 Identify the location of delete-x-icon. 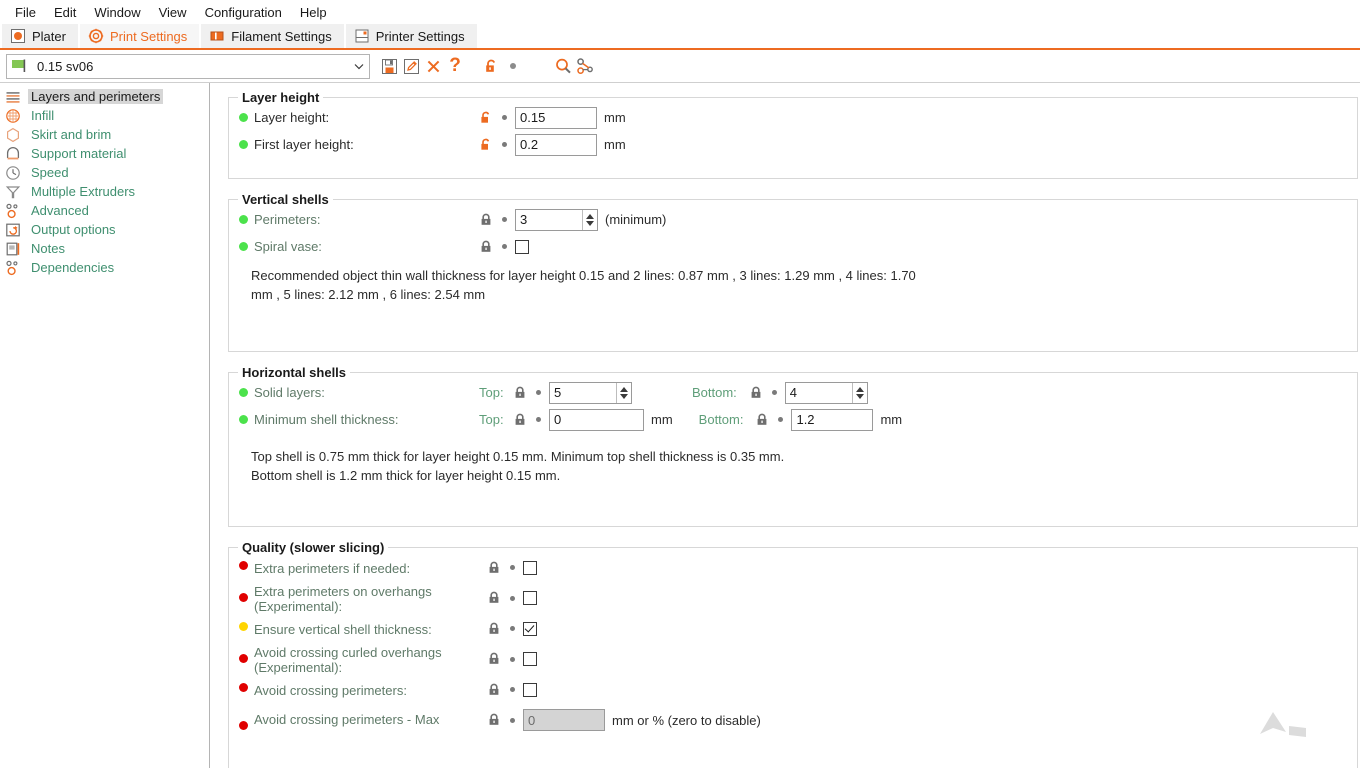
(433, 66).